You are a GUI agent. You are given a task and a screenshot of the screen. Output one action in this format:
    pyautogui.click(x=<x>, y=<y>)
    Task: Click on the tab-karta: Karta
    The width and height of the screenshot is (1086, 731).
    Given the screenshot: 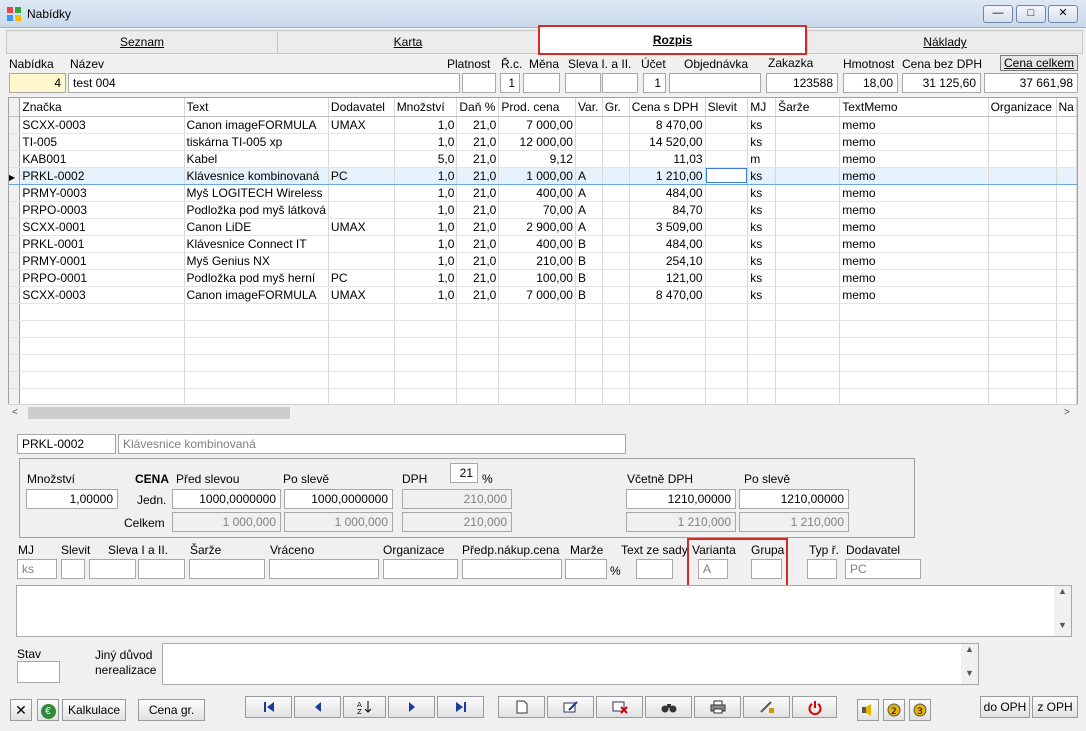 What is the action you would take?
    pyautogui.click(x=408, y=42)
    